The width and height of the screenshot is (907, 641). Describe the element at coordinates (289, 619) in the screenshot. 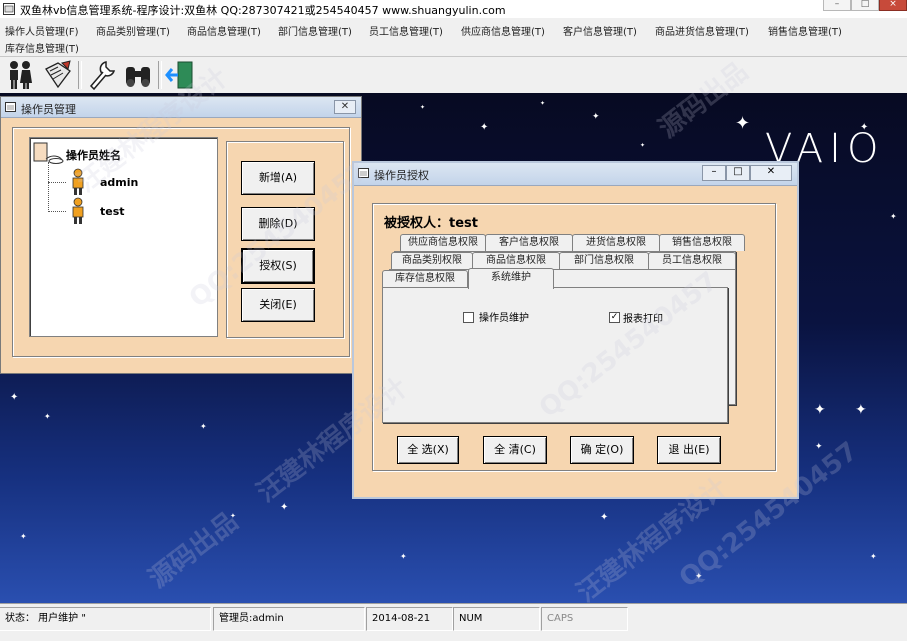

I see `status-admin: 管理员:admin` at that location.